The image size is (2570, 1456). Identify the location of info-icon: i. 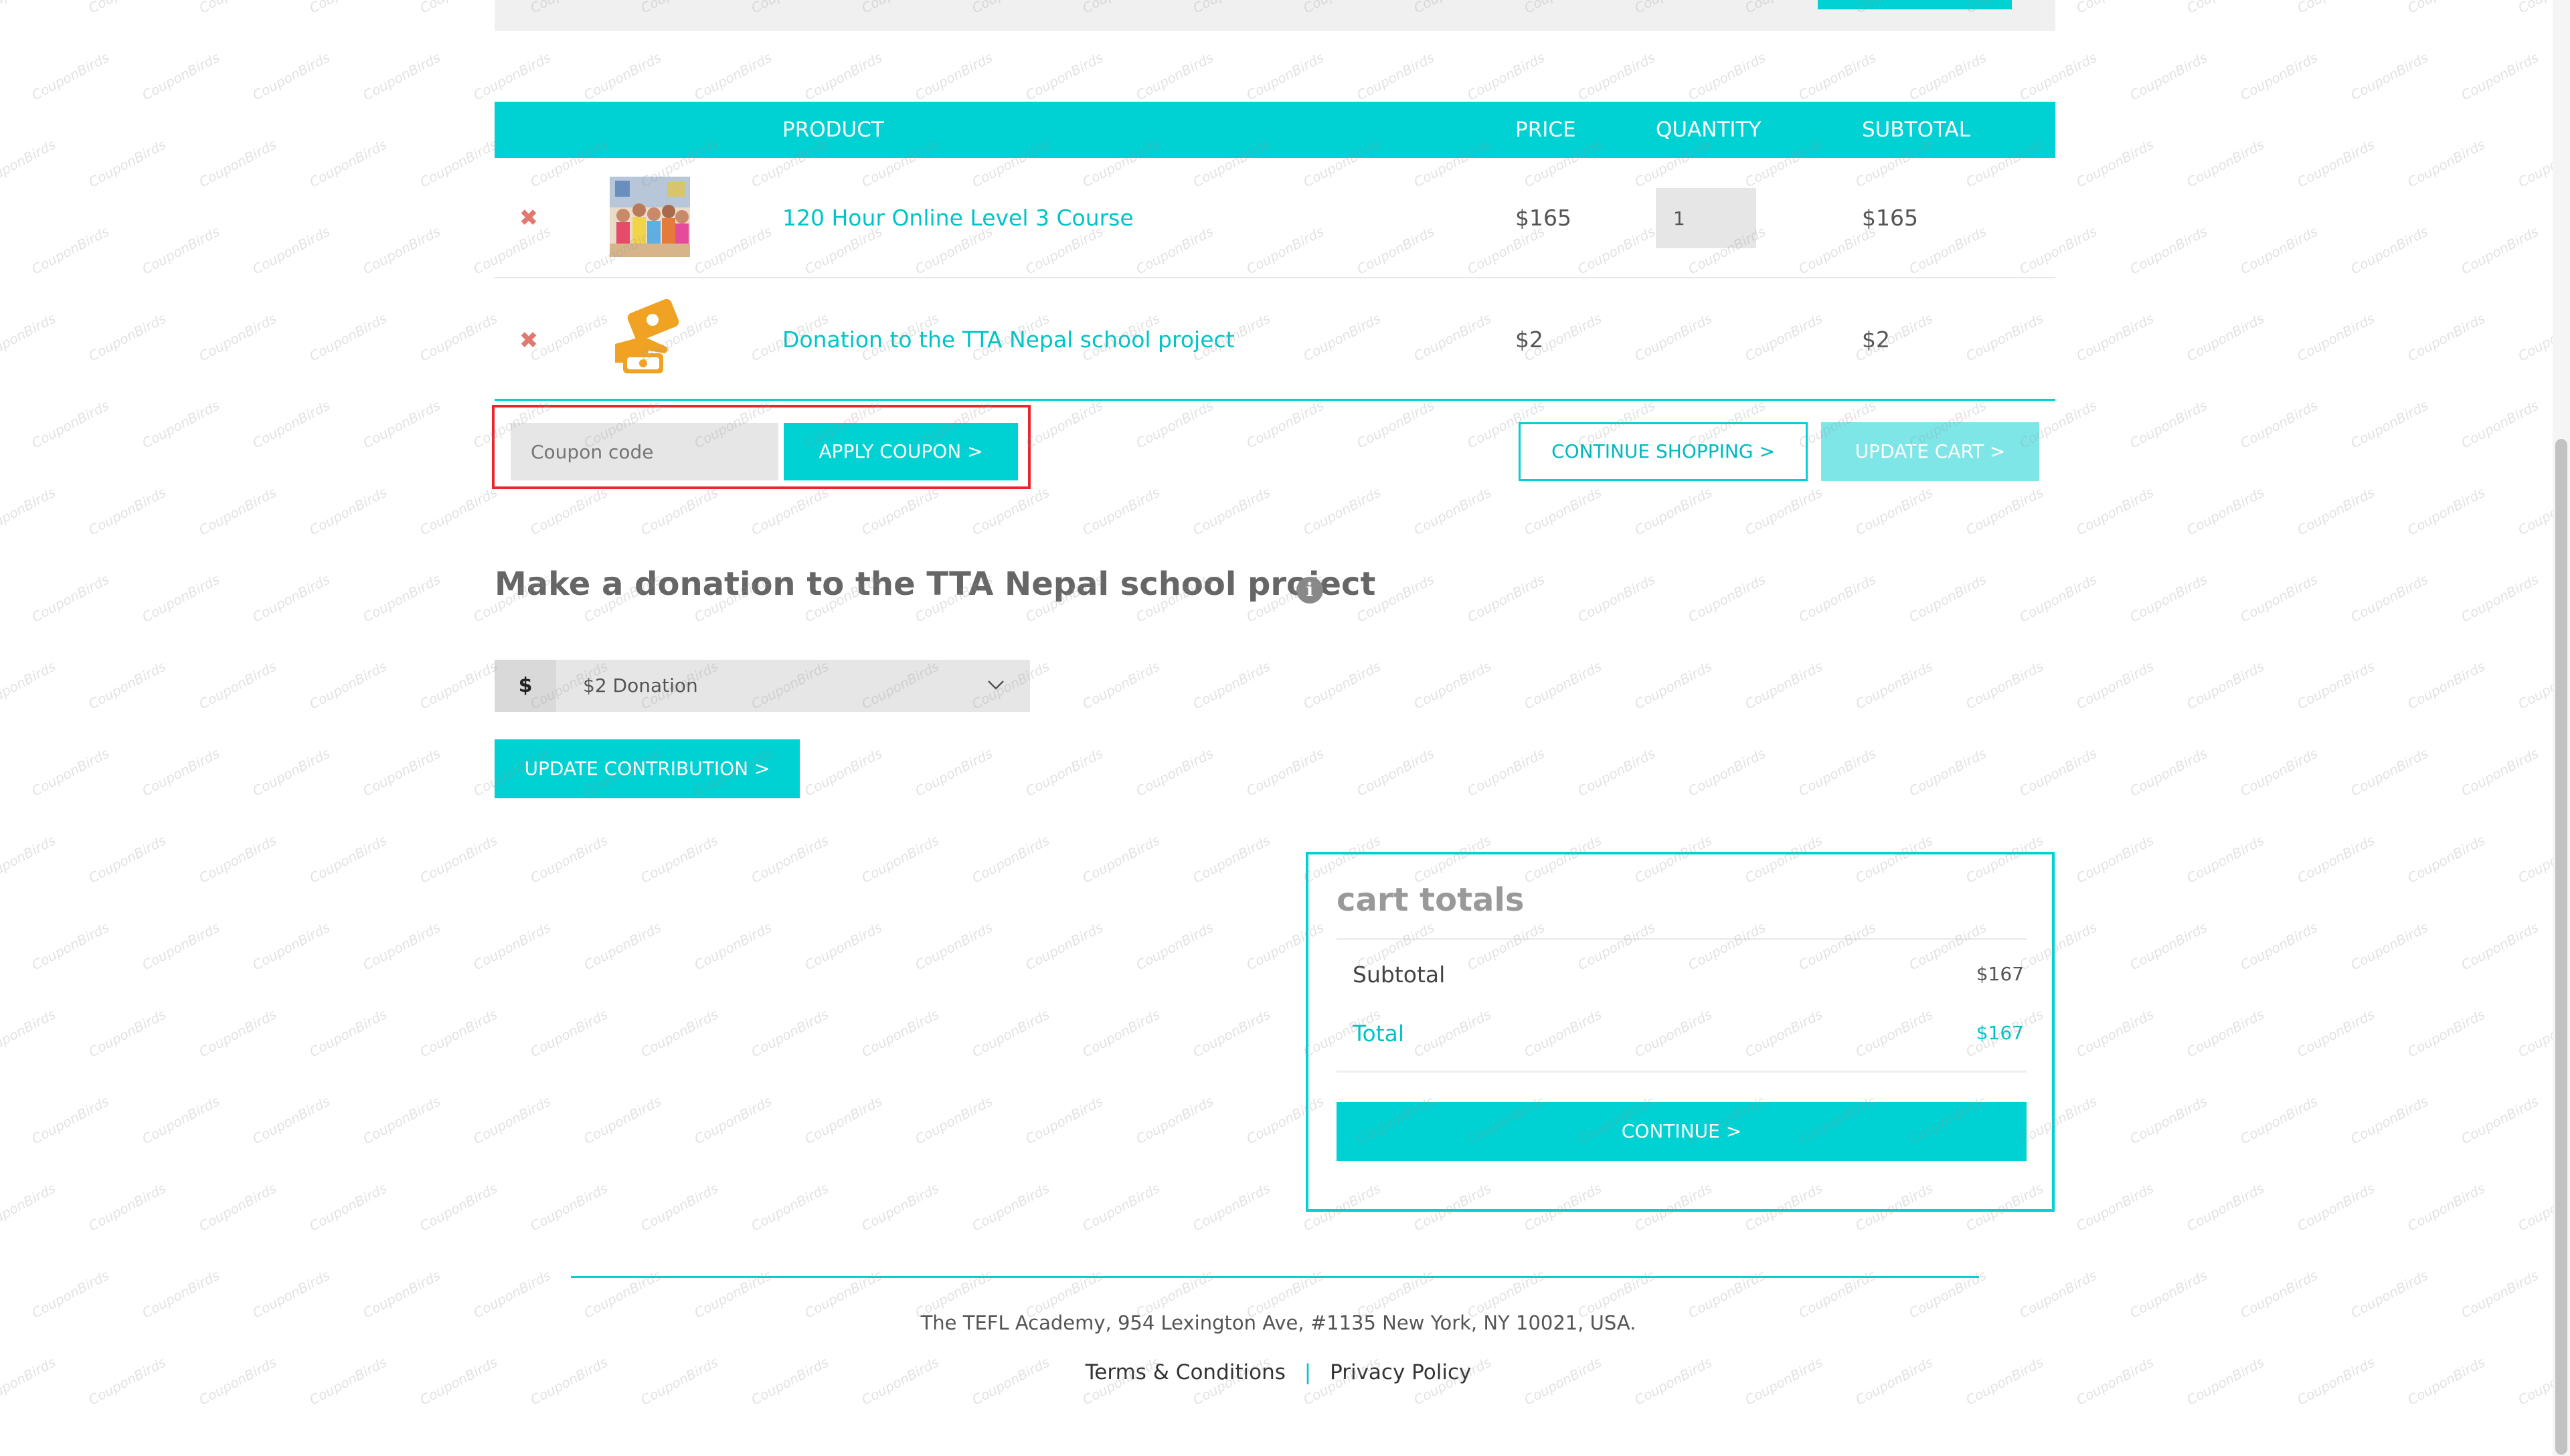
(1310, 590).